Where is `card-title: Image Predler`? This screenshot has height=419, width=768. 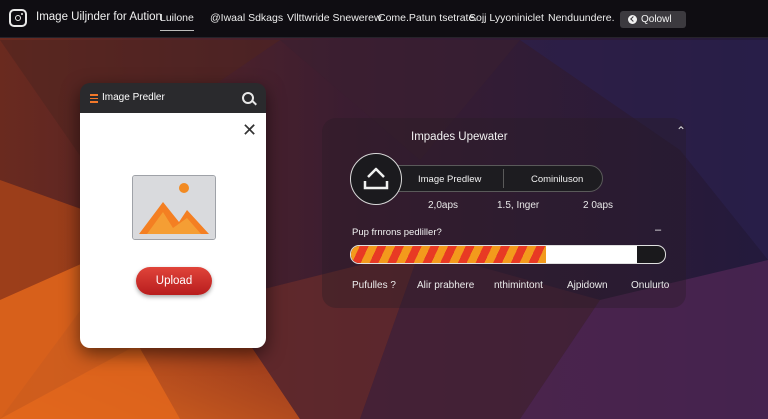
card-title: Image Predler is located at coordinates (133, 97).